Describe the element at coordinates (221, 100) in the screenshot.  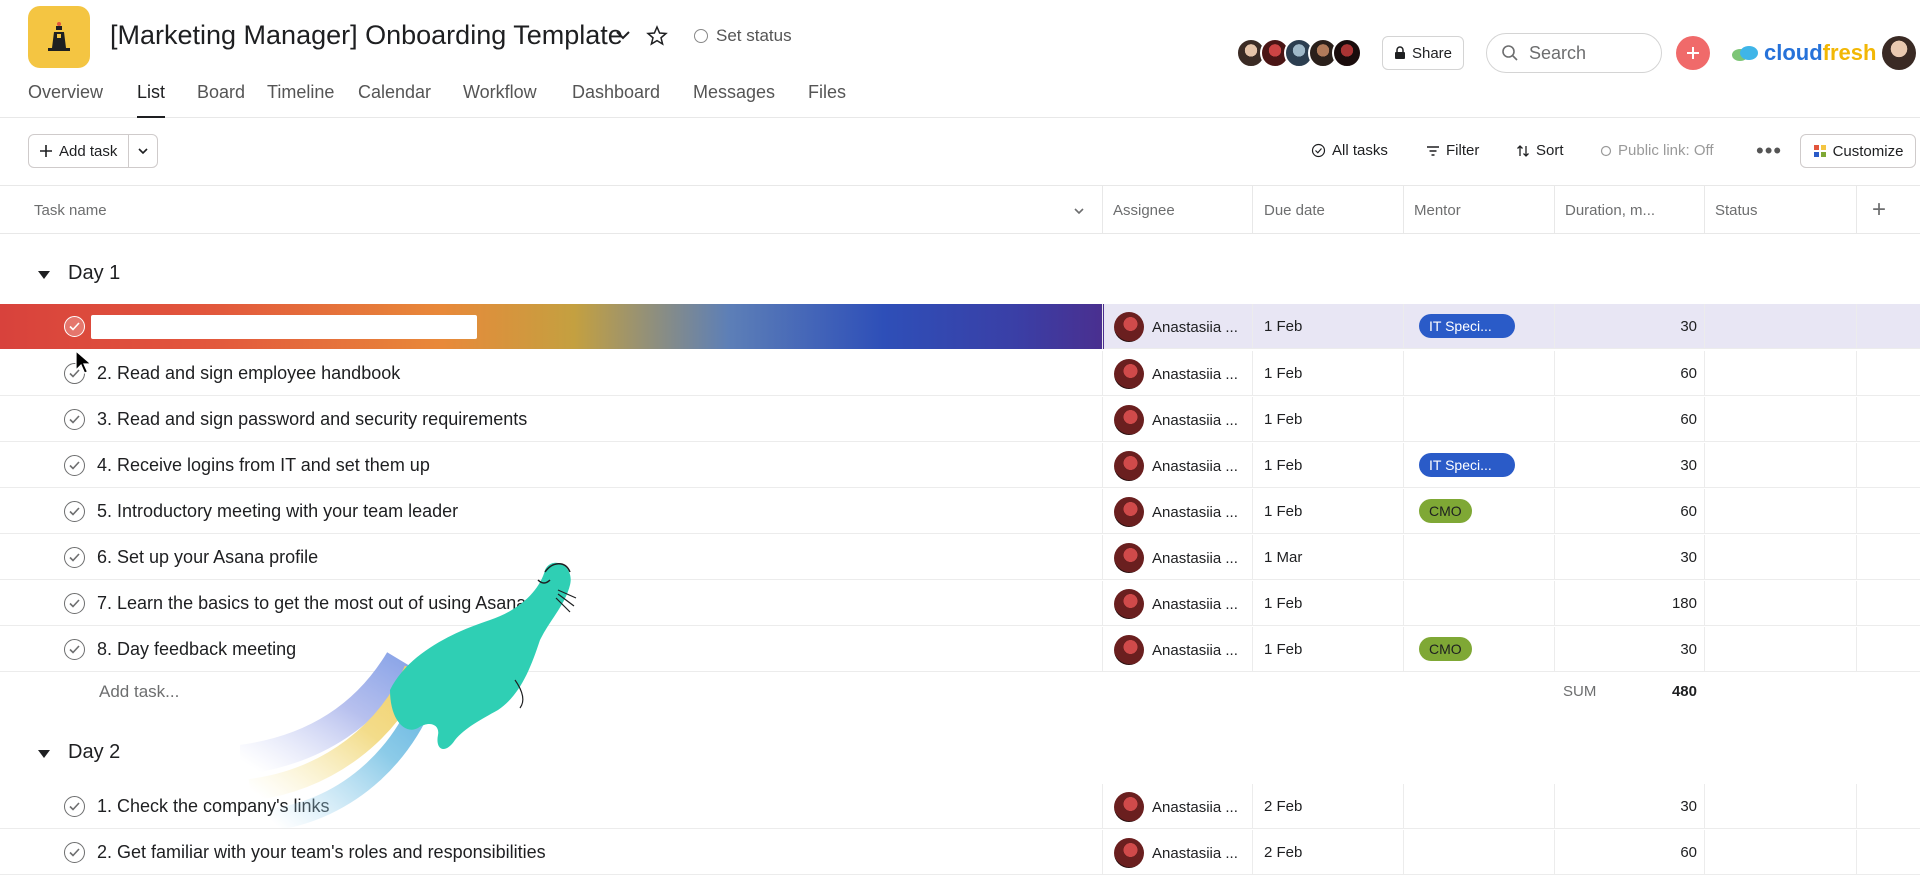
I see `tab-board: Board` at that location.